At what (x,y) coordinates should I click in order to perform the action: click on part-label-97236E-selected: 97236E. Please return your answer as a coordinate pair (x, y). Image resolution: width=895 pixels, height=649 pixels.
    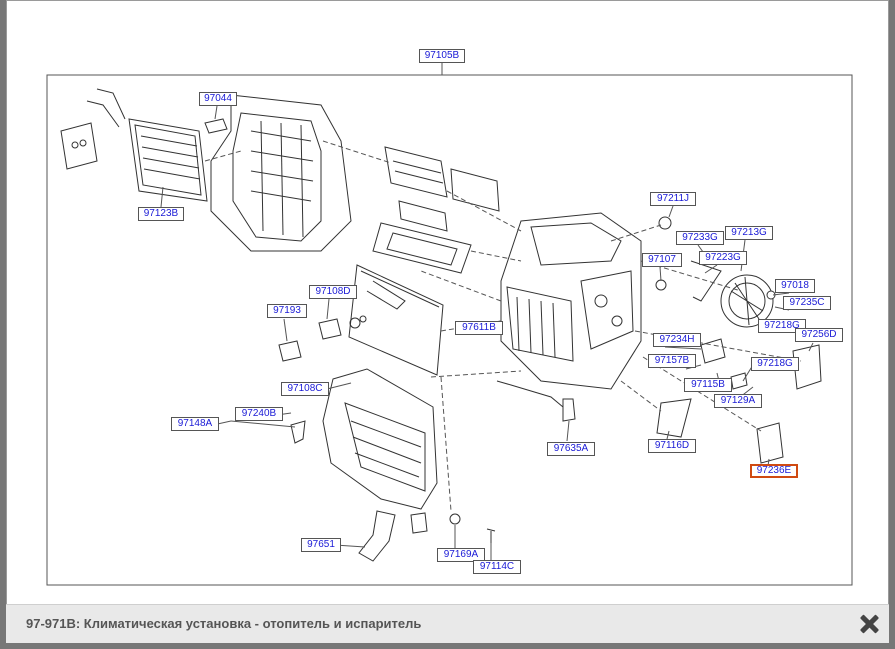
    Looking at the image, I should click on (774, 471).